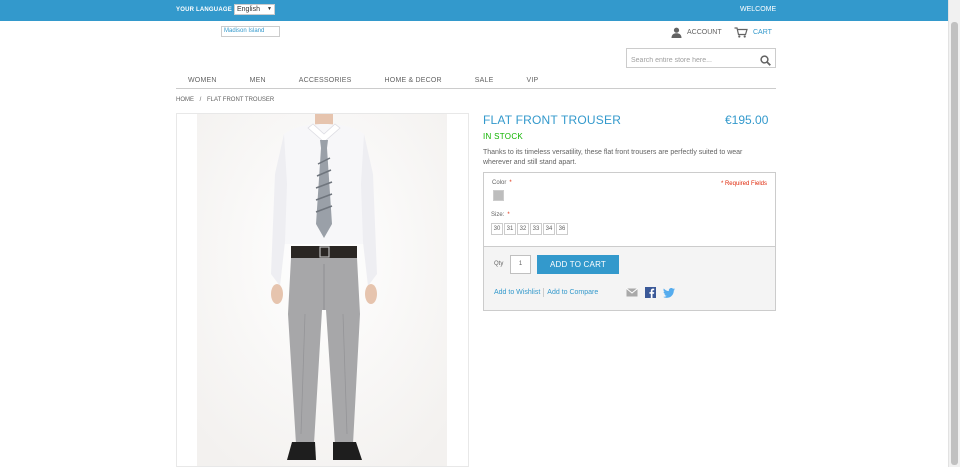  Describe the element at coordinates (499, 264) in the screenshot. I see `qty-label: Qty` at that location.